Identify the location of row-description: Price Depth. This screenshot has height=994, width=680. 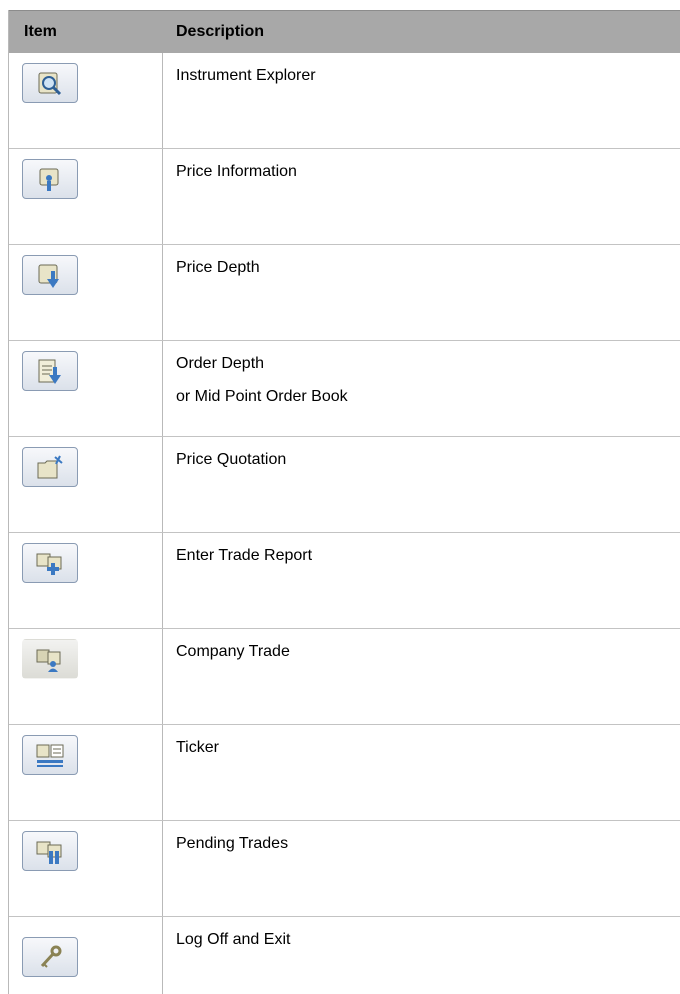
(218, 267).